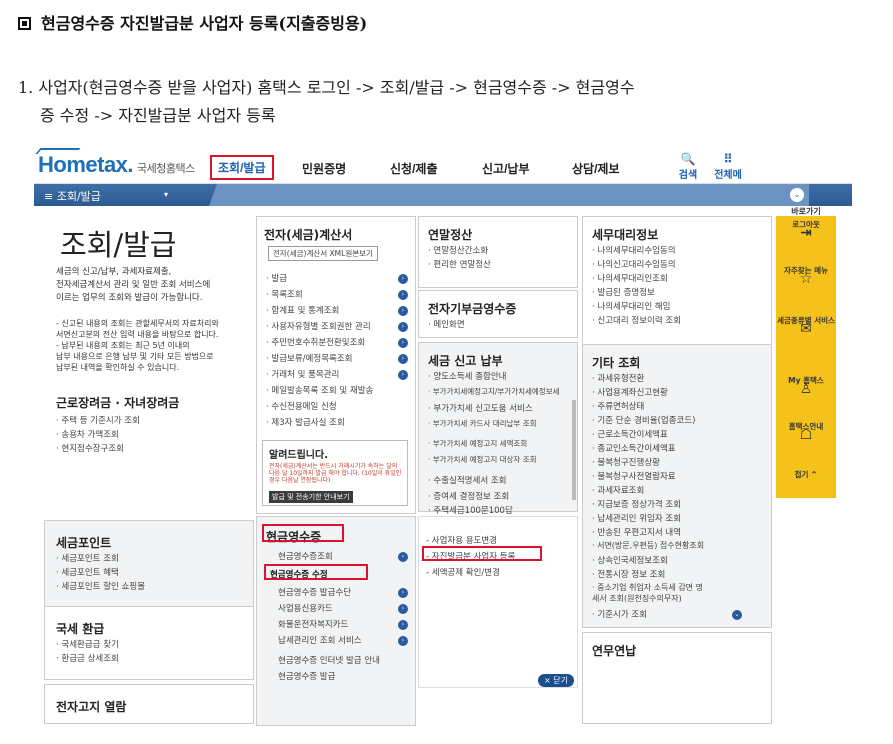 This screenshot has height=744, width=893. I want to click on deadline-guide-button: 발급 및 전송기한 안내보기, so click(311, 497).